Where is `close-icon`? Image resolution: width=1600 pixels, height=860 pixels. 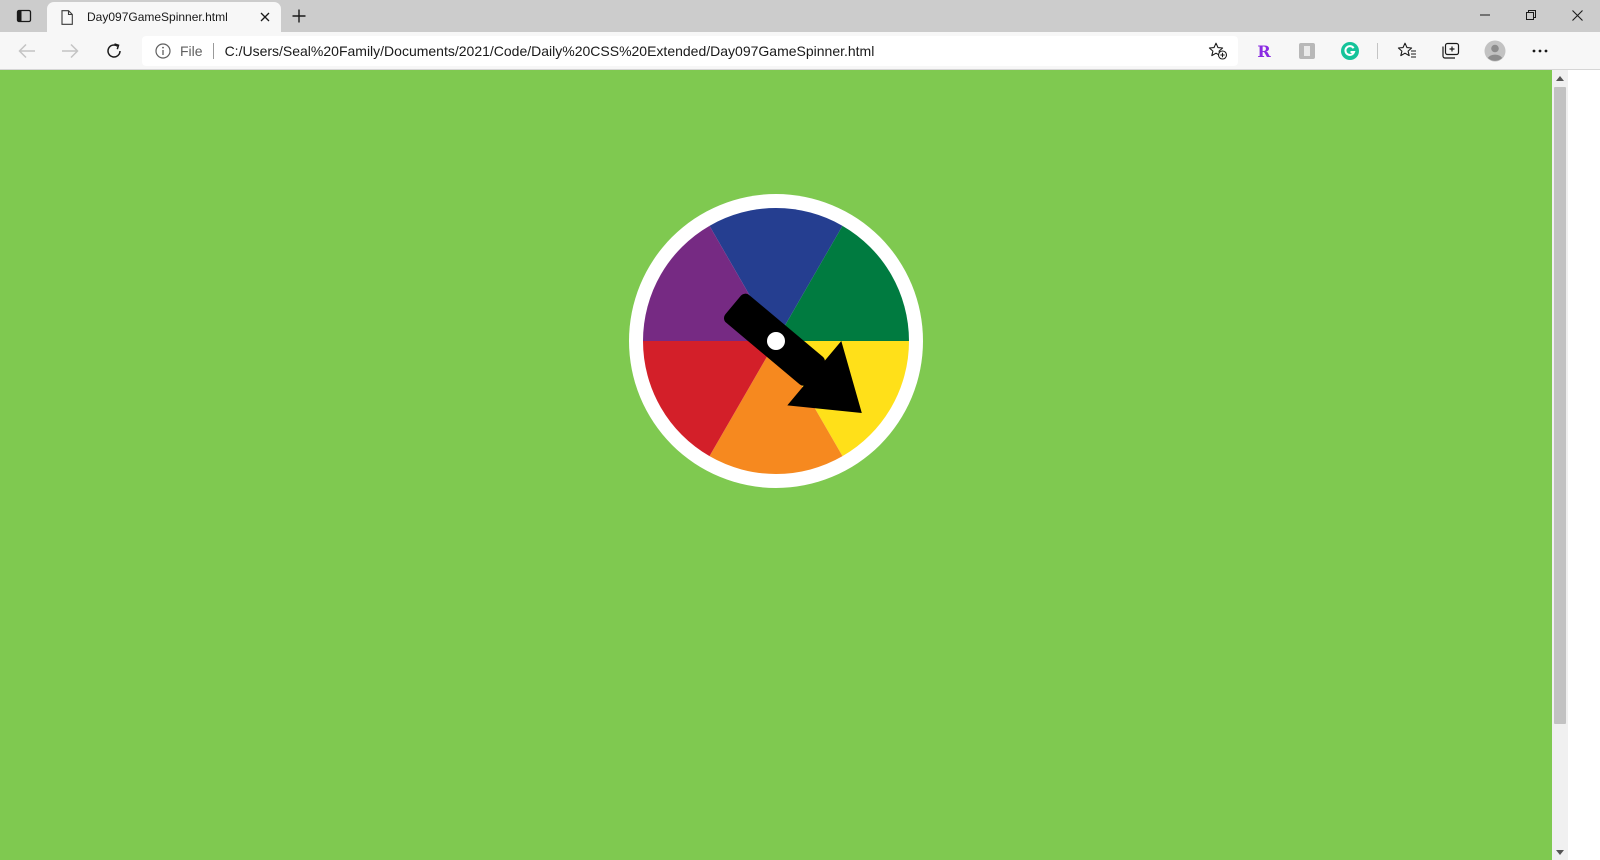 close-icon is located at coordinates (1577, 15).